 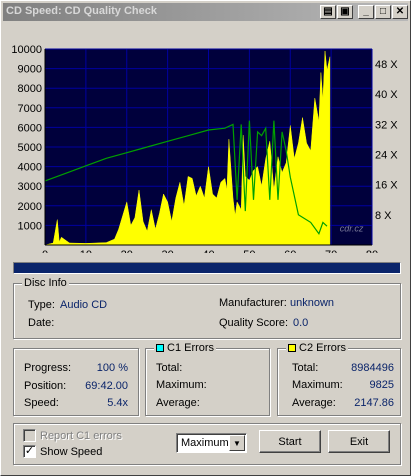 I want to click on save-icon: ▣, so click(x=345, y=12).